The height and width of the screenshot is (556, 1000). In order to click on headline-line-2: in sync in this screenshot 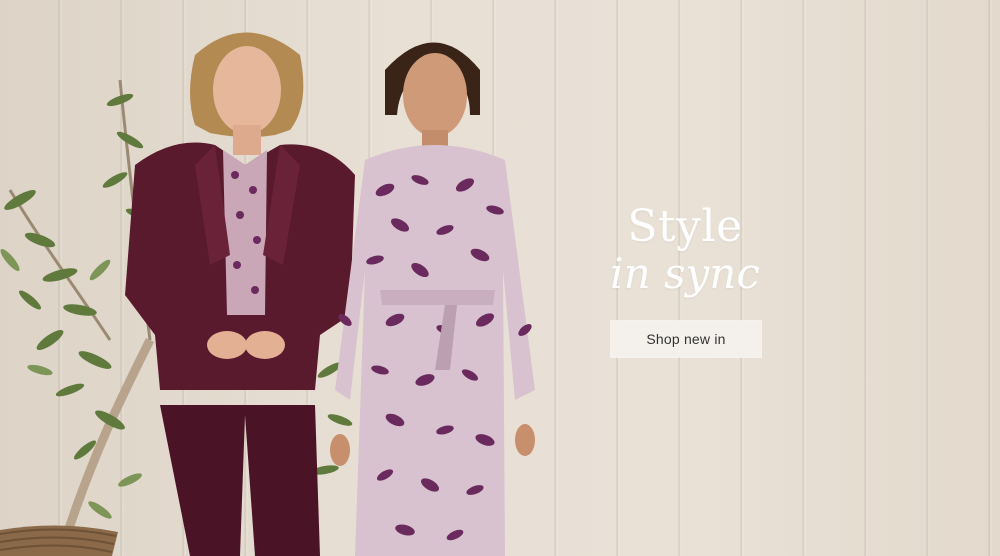, I will do `click(685, 273)`.